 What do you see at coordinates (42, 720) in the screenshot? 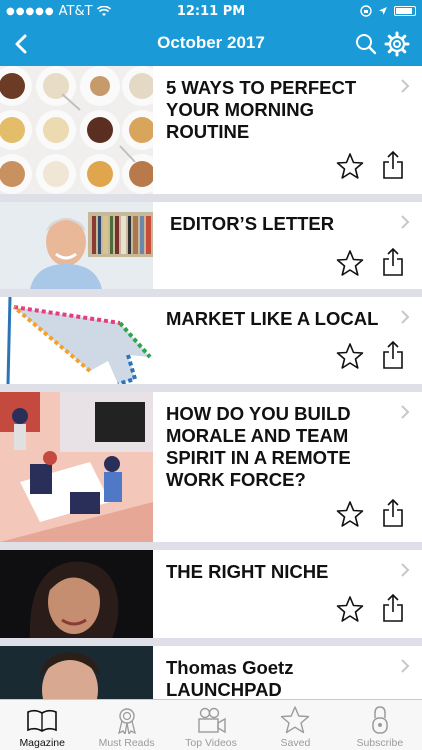
I see `book-icon` at bounding box center [42, 720].